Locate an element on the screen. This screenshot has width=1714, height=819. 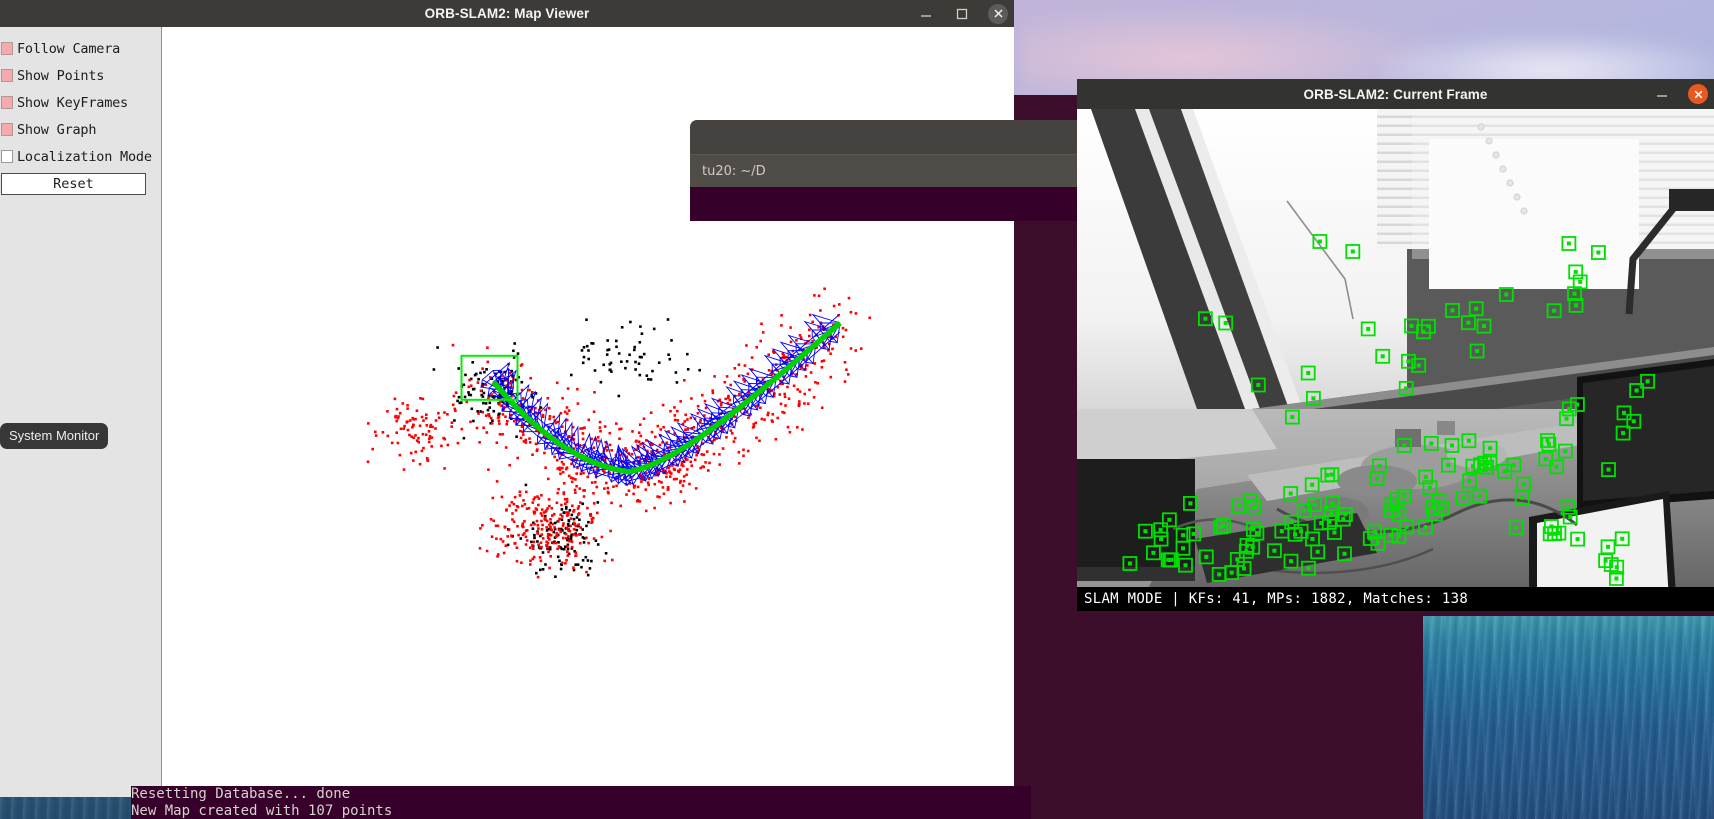
checkbox-row-show-graph: Show Graph is located at coordinates (80, 129).